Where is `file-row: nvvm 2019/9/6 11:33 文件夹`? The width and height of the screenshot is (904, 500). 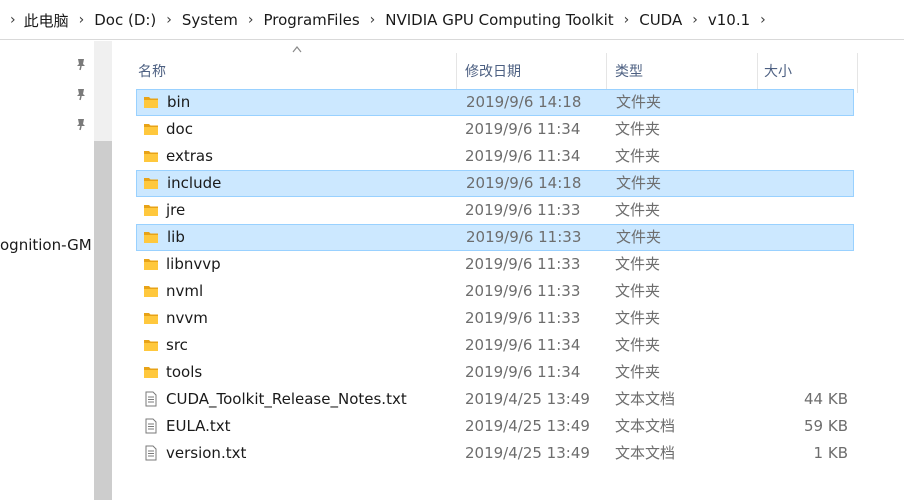
file-row: nvvm 2019/9/6 11:33 文件夹 is located at coordinates (495, 318).